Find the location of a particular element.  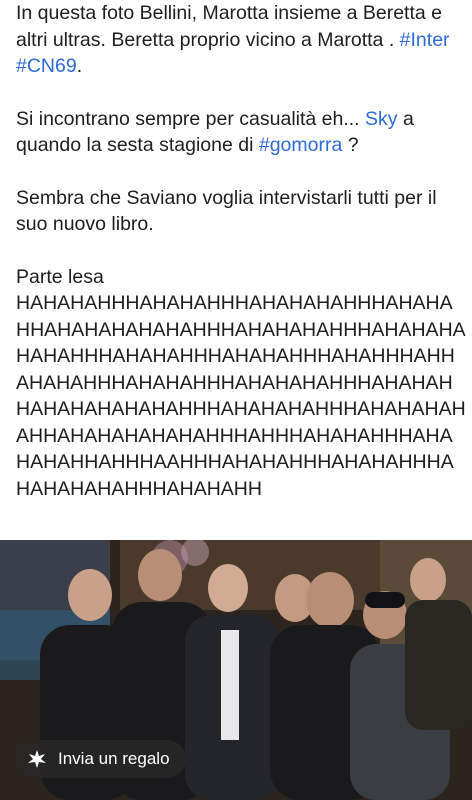

send-gift-label: Invia un regalo is located at coordinates (114, 758).